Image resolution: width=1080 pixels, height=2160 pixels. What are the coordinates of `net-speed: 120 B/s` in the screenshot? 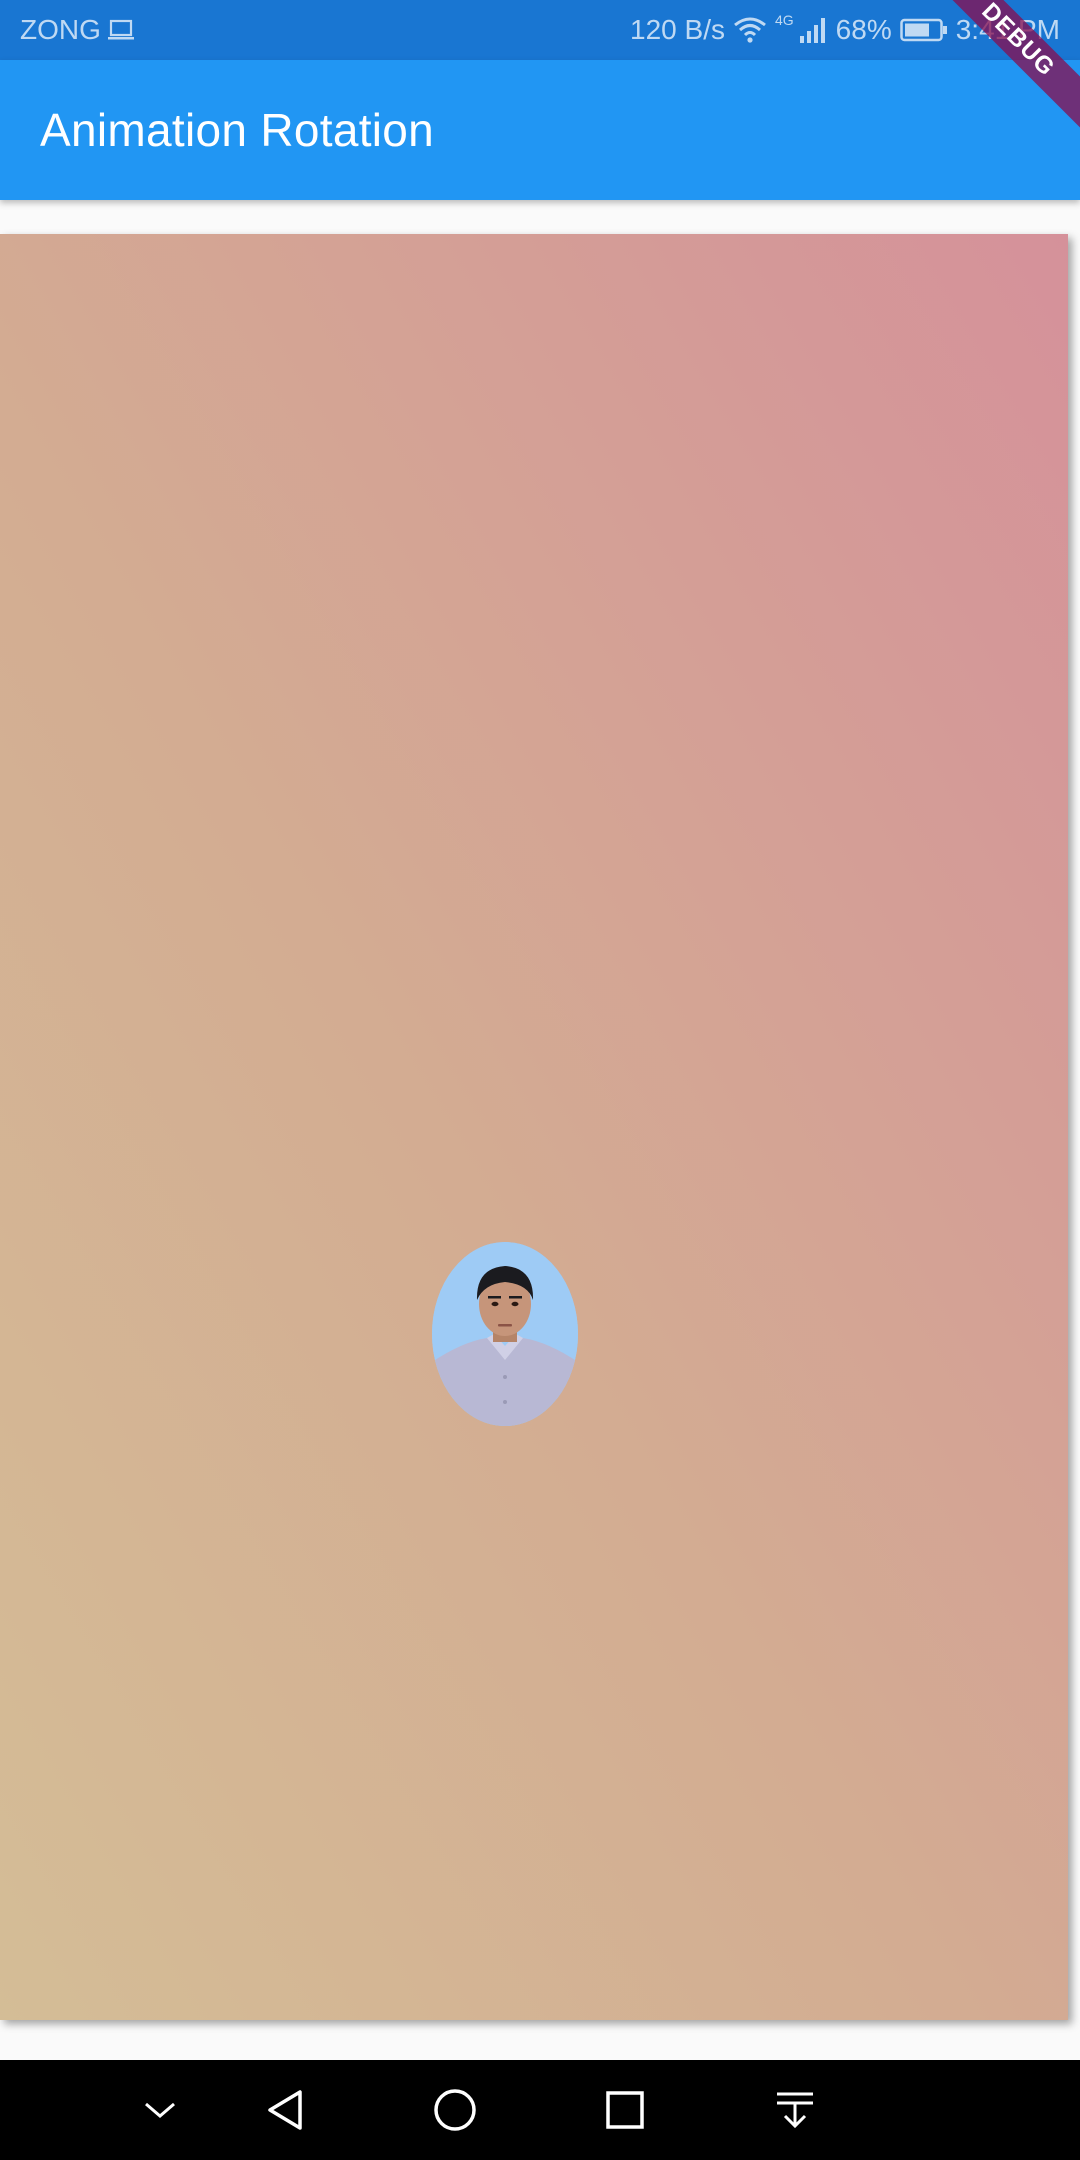 It's located at (677, 29).